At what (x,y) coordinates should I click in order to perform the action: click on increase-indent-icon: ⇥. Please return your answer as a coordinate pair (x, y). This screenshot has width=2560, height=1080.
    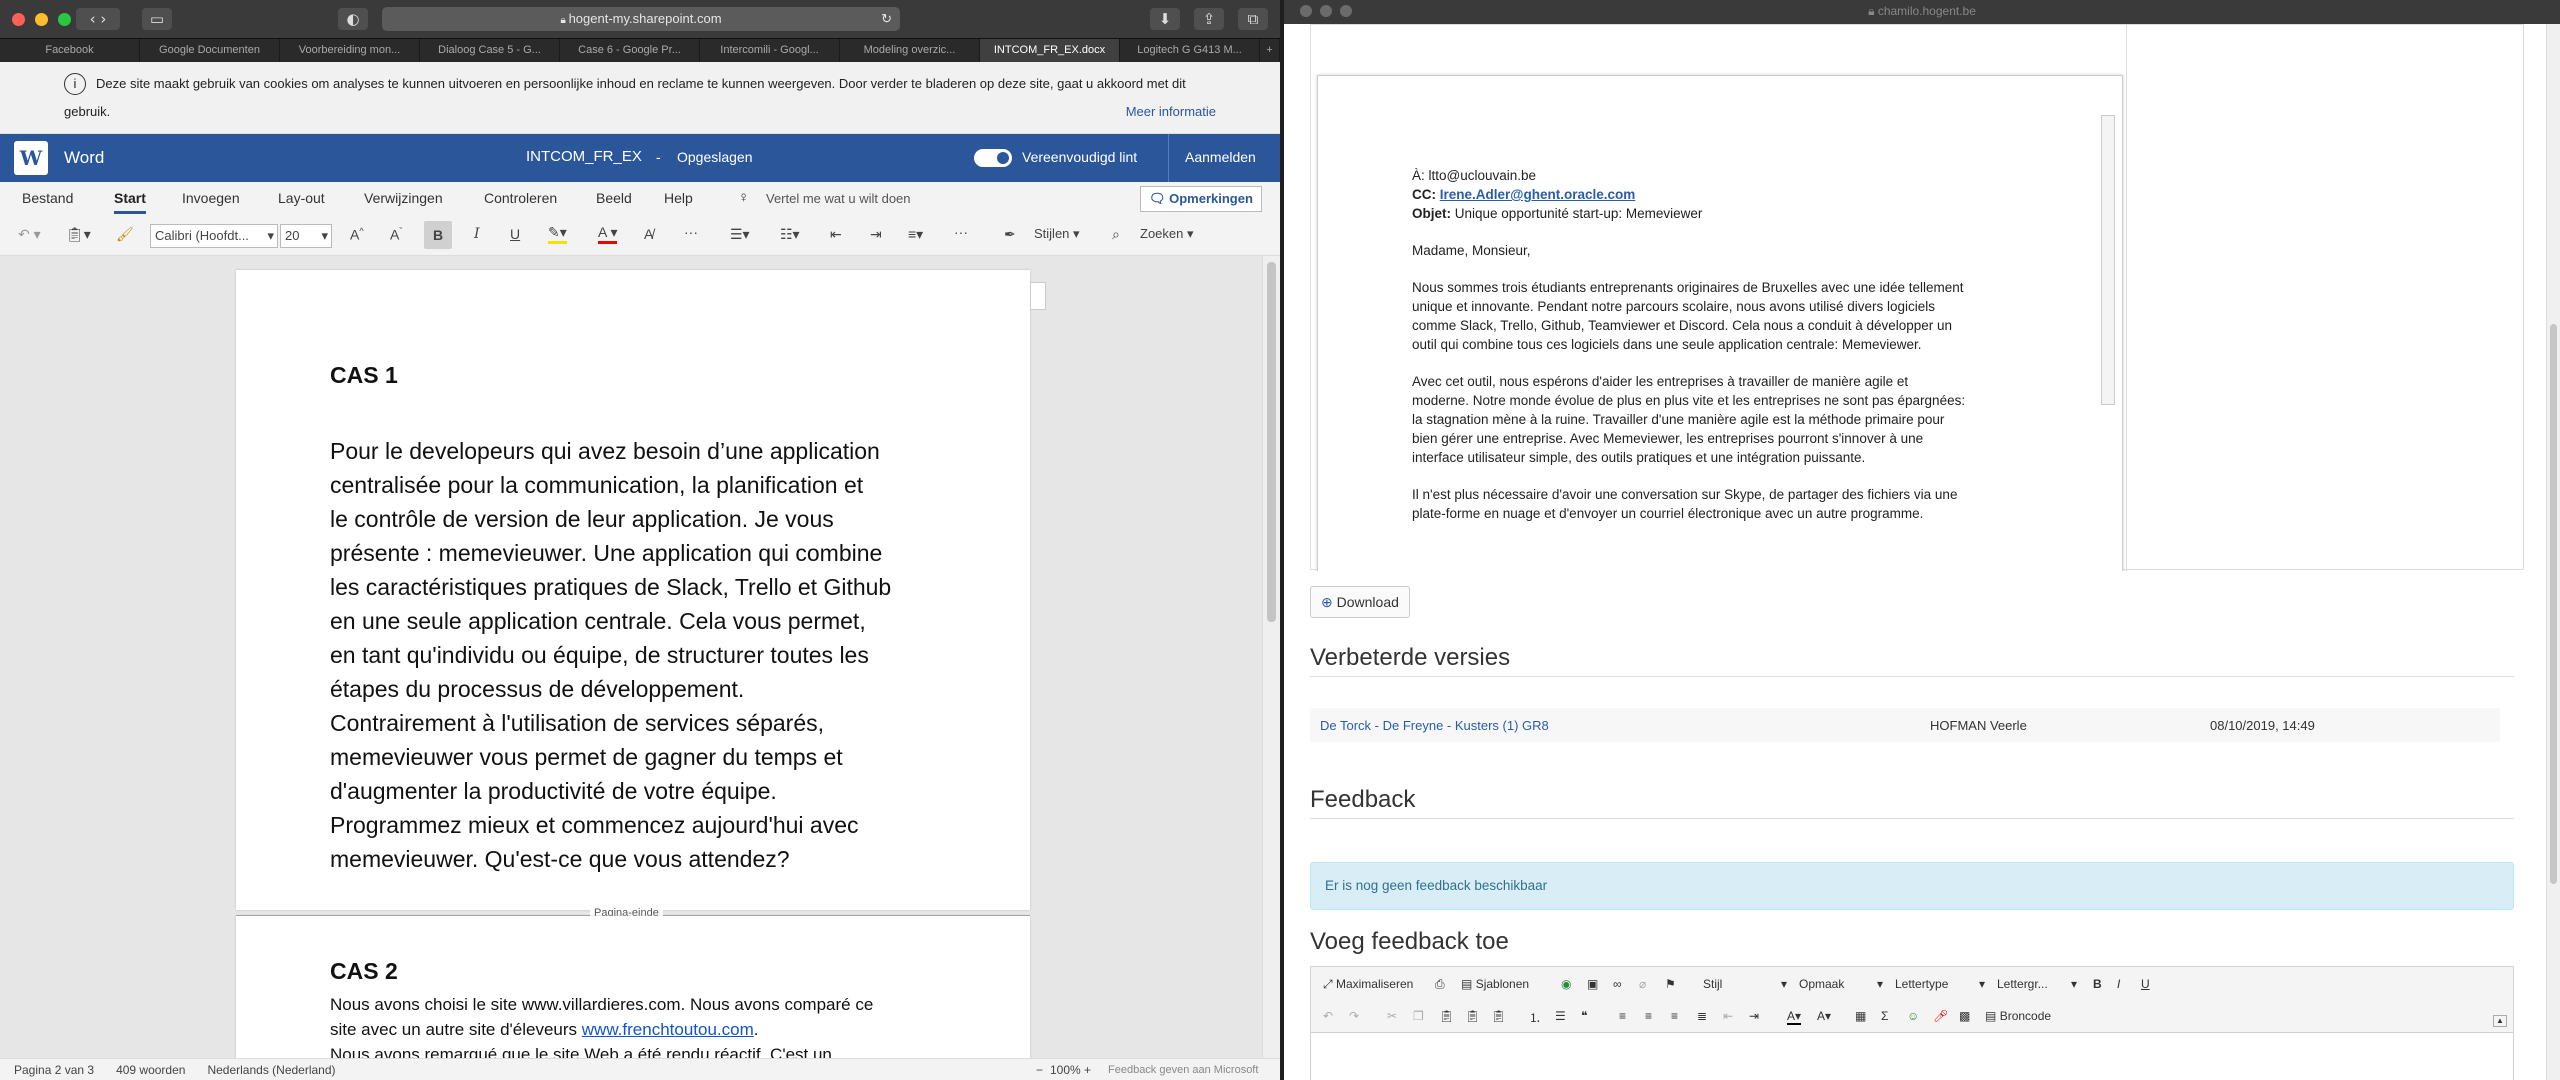
    Looking at the image, I should click on (876, 234).